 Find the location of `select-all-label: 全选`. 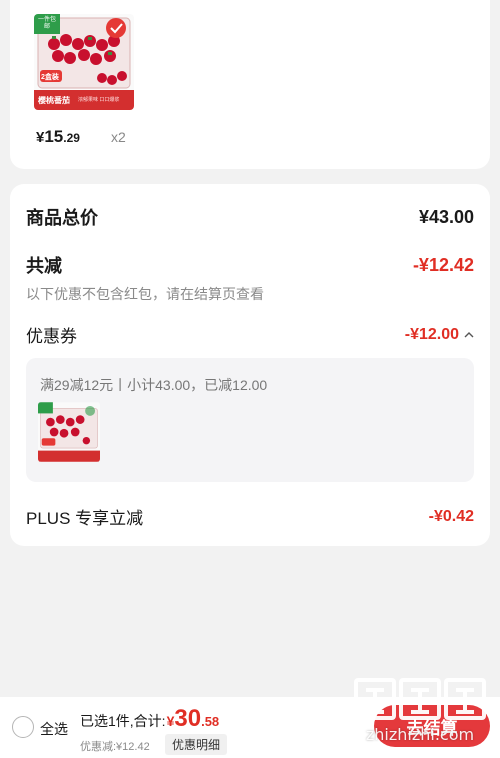

select-all-label: 全选 is located at coordinates (54, 729).